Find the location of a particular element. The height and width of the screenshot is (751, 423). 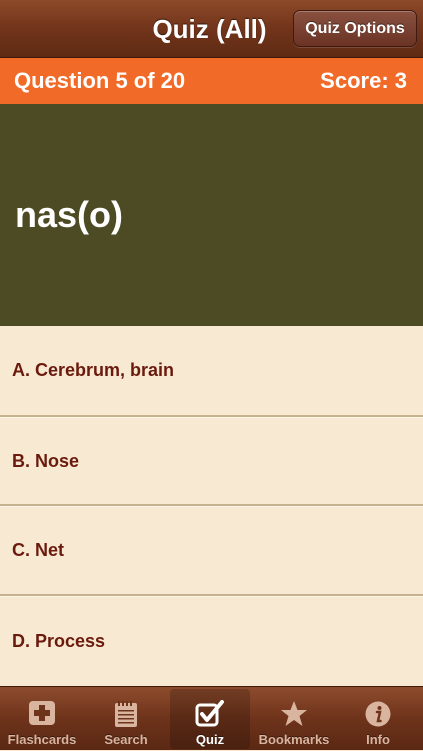

tab-quiz: Quiz is located at coordinates (210, 719).